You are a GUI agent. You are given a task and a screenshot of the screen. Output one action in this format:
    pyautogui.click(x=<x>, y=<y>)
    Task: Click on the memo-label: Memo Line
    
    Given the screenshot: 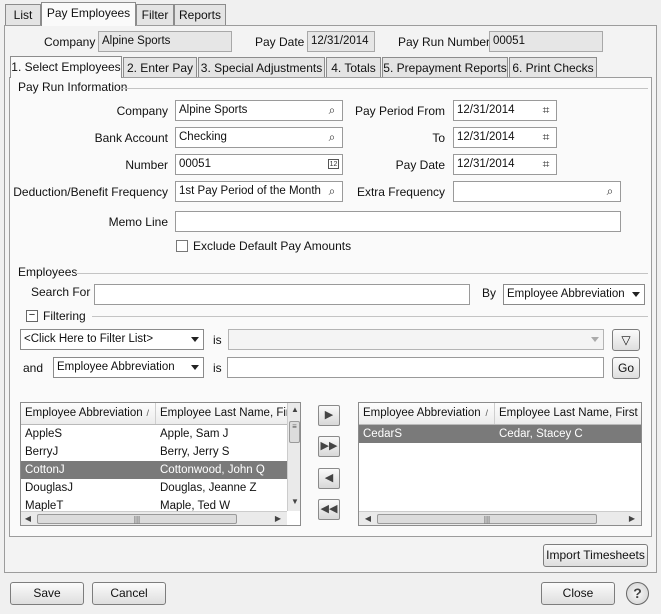 What is the action you would take?
    pyautogui.click(x=138, y=222)
    